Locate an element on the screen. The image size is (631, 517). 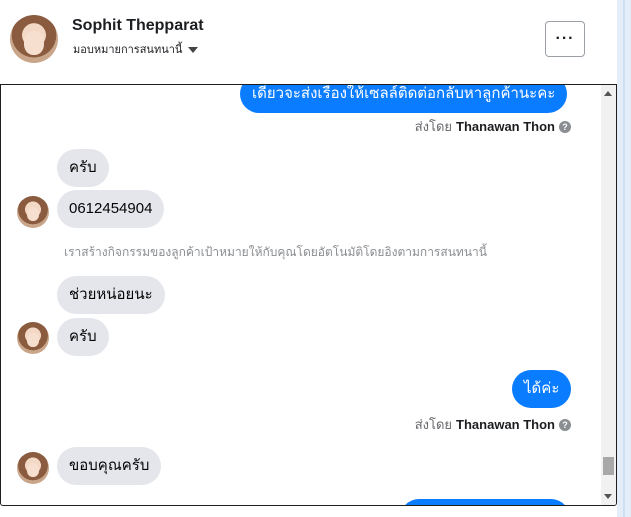
scroll-thumb is located at coordinates (608, 466).